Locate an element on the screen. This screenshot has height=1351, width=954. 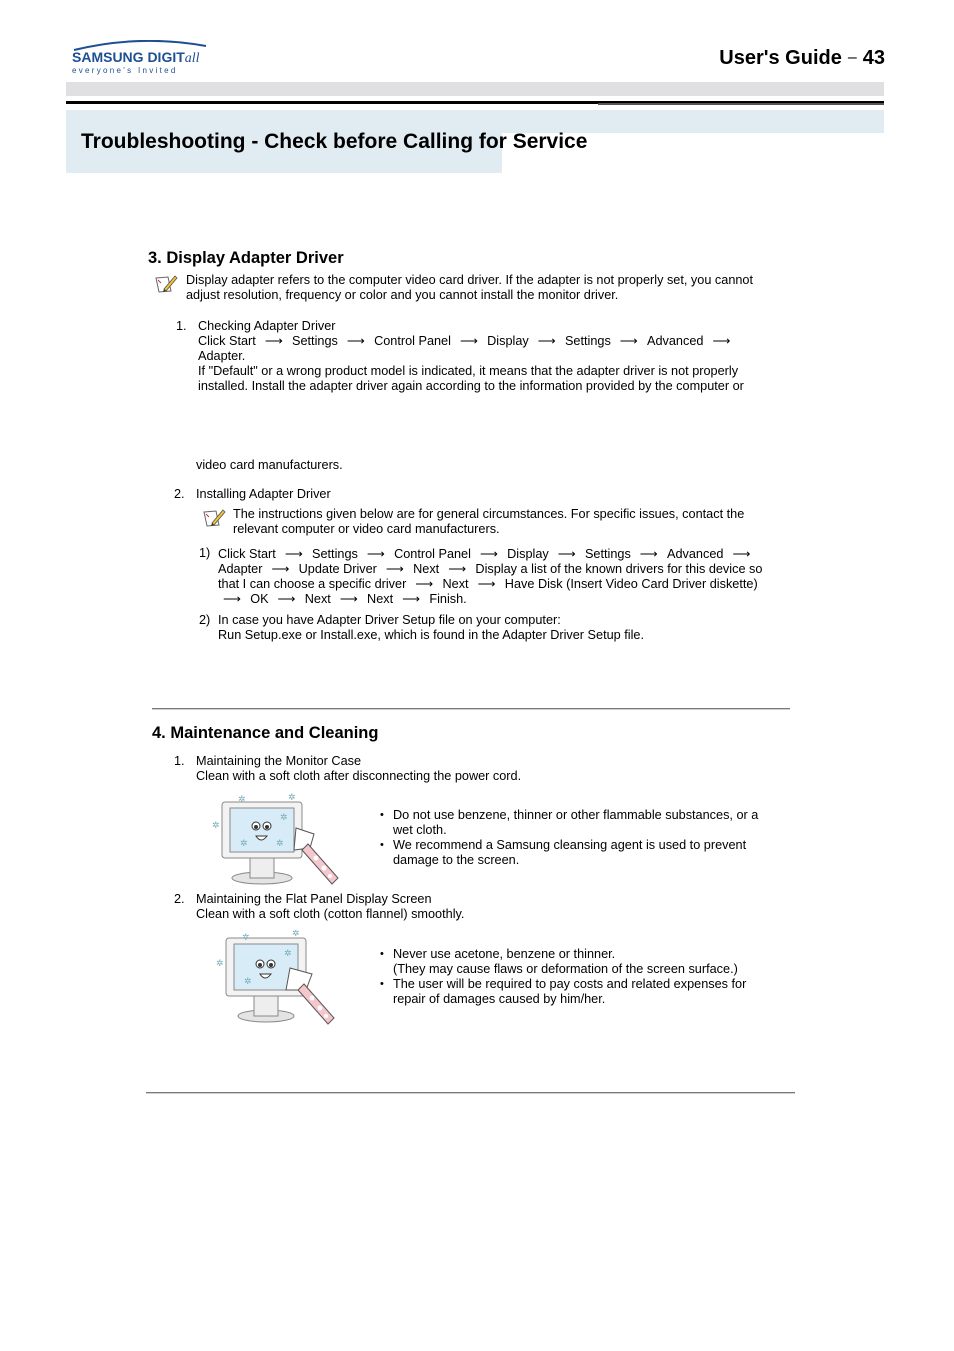
item-title: Maintaining the Monitor Case is located at coordinates (279, 761).